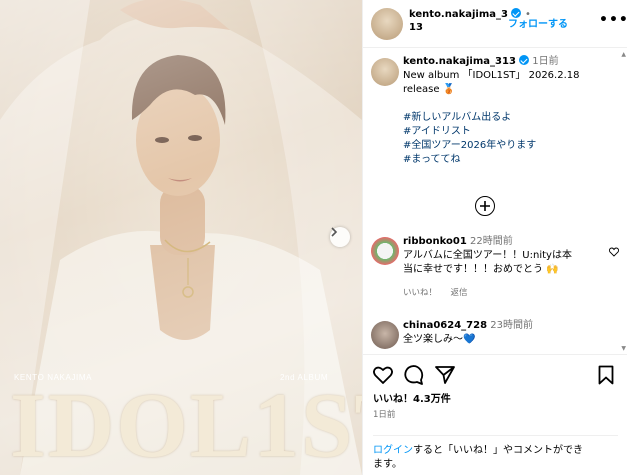 This screenshot has height=475, width=627. What do you see at coordinates (491, 75) in the screenshot?
I see `caption-line1: New album 「IDOL1ST」 2026.2.18` at bounding box center [491, 75].